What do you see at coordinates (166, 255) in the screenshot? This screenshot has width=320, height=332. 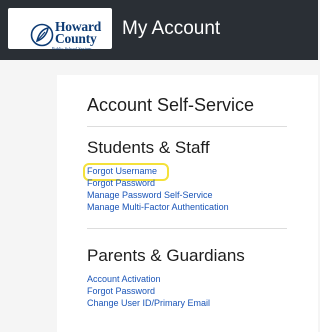 I see `parents-guardians-heading: Parents & Guardians` at bounding box center [166, 255].